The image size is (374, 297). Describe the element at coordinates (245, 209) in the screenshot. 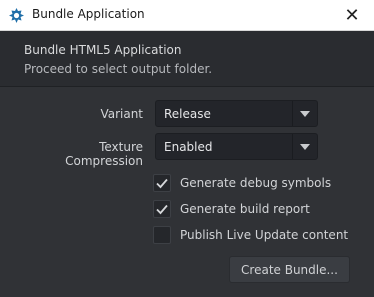

I see `build-report-label: Generate build report` at that location.